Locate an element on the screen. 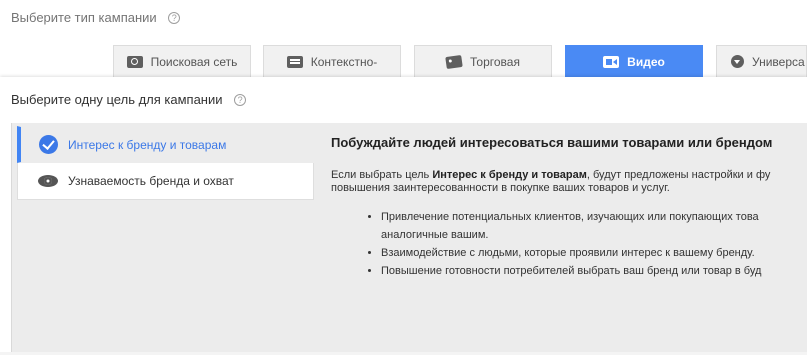 The image size is (807, 355). intro-goal-name: Интерес к бренду и товарам is located at coordinates (509, 175).